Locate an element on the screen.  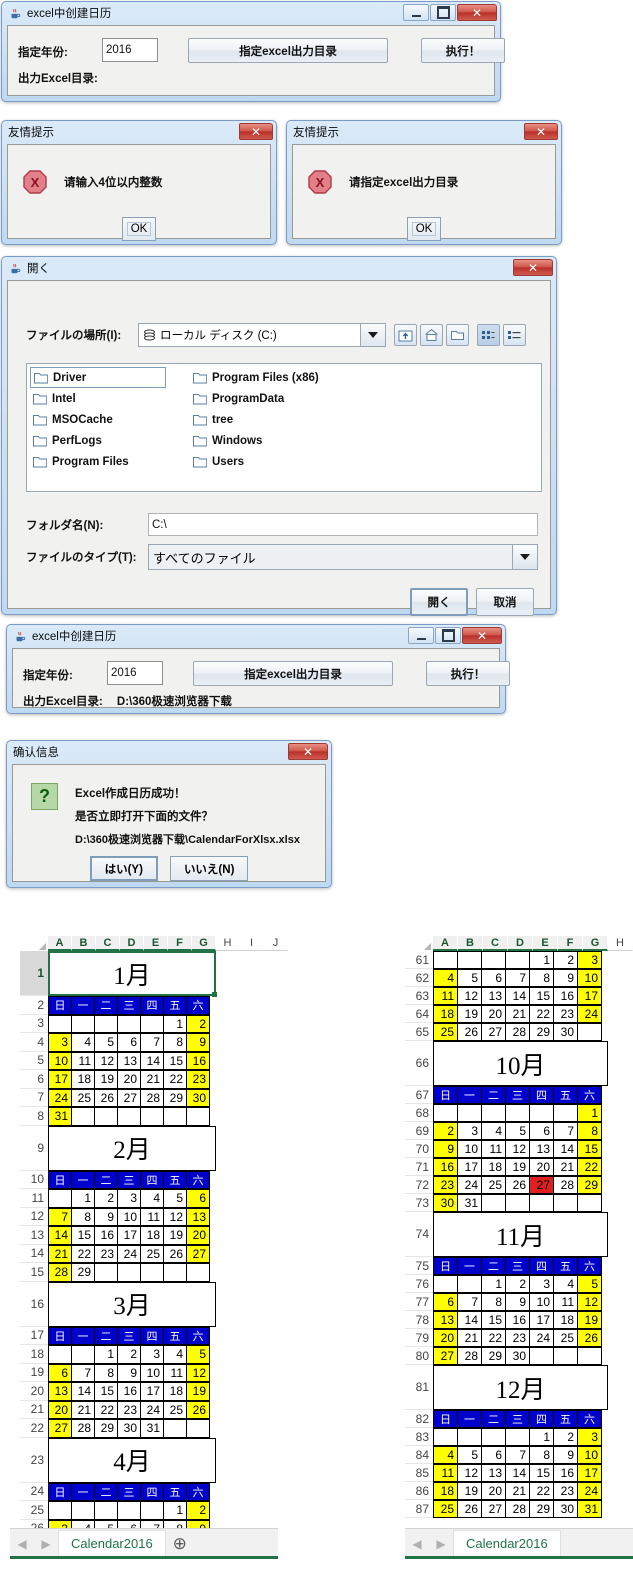
prev-sheet-button: ◀ is located at coordinates (22, 1544).